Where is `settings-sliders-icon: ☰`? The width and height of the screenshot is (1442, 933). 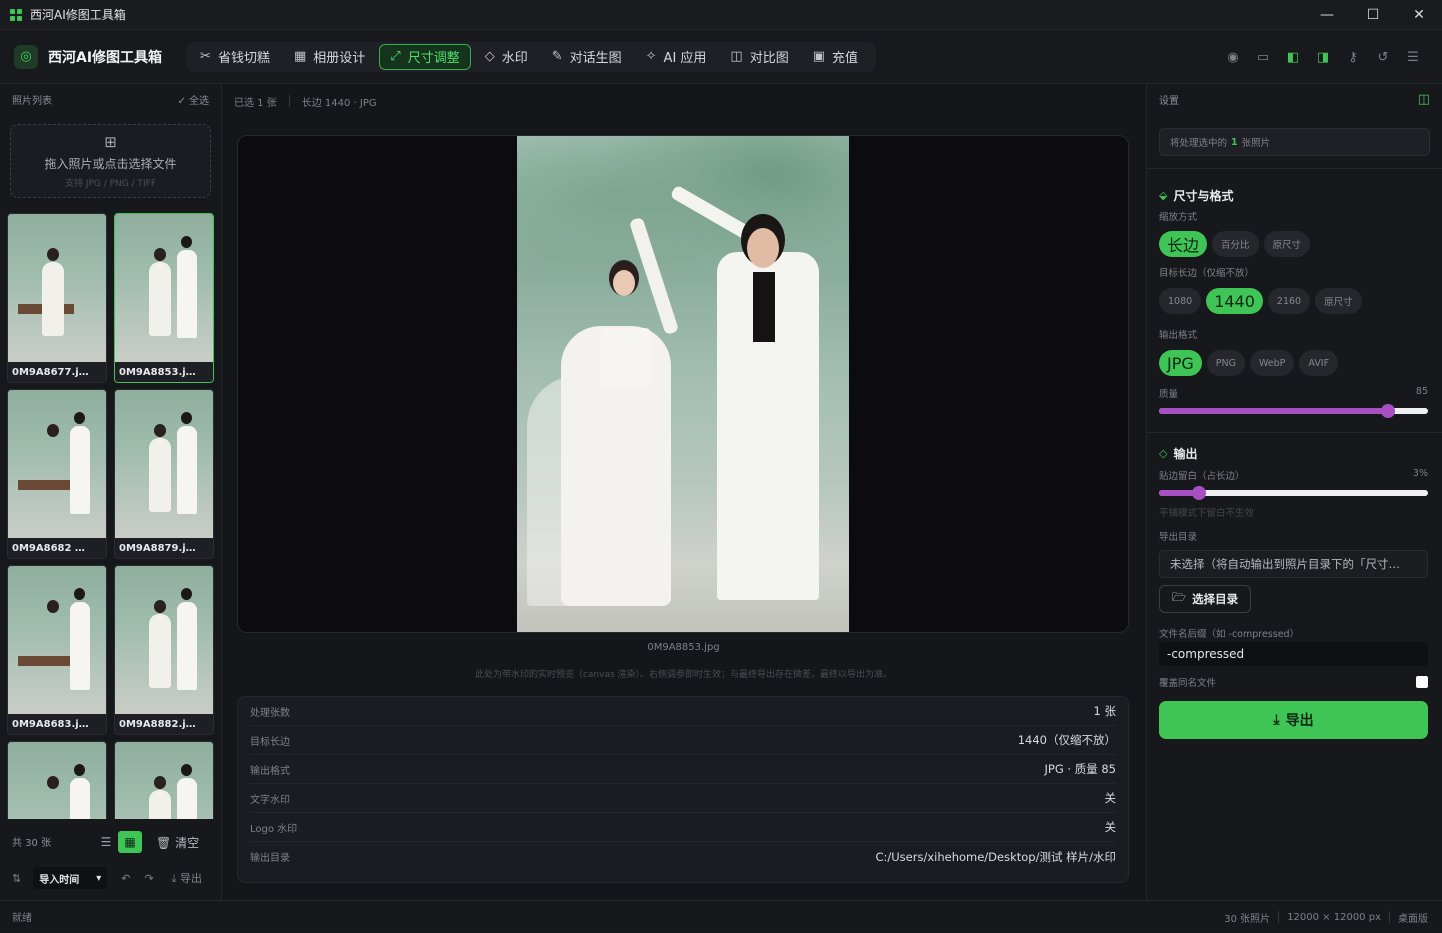 settings-sliders-icon: ☰ is located at coordinates (1413, 57).